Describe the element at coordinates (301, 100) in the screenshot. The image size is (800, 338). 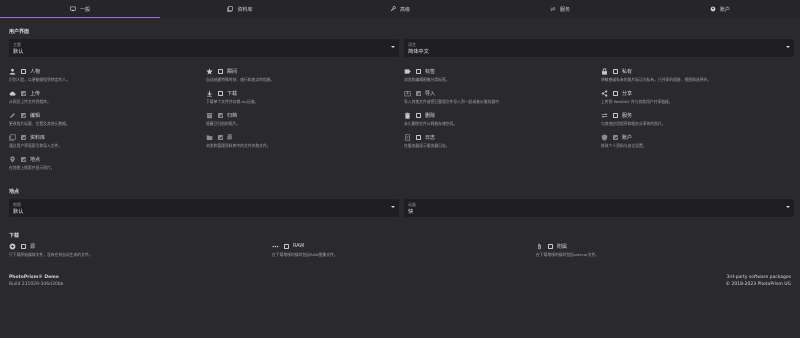
I see `option-download: 下载 下载单个文件并存储.zip压缩。` at that location.